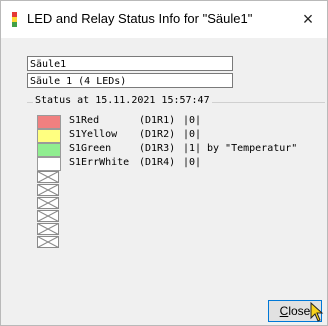  What do you see at coordinates (130, 80) in the screenshot?
I see `description-field: Säule 1 (4 LEDs)` at bounding box center [130, 80].